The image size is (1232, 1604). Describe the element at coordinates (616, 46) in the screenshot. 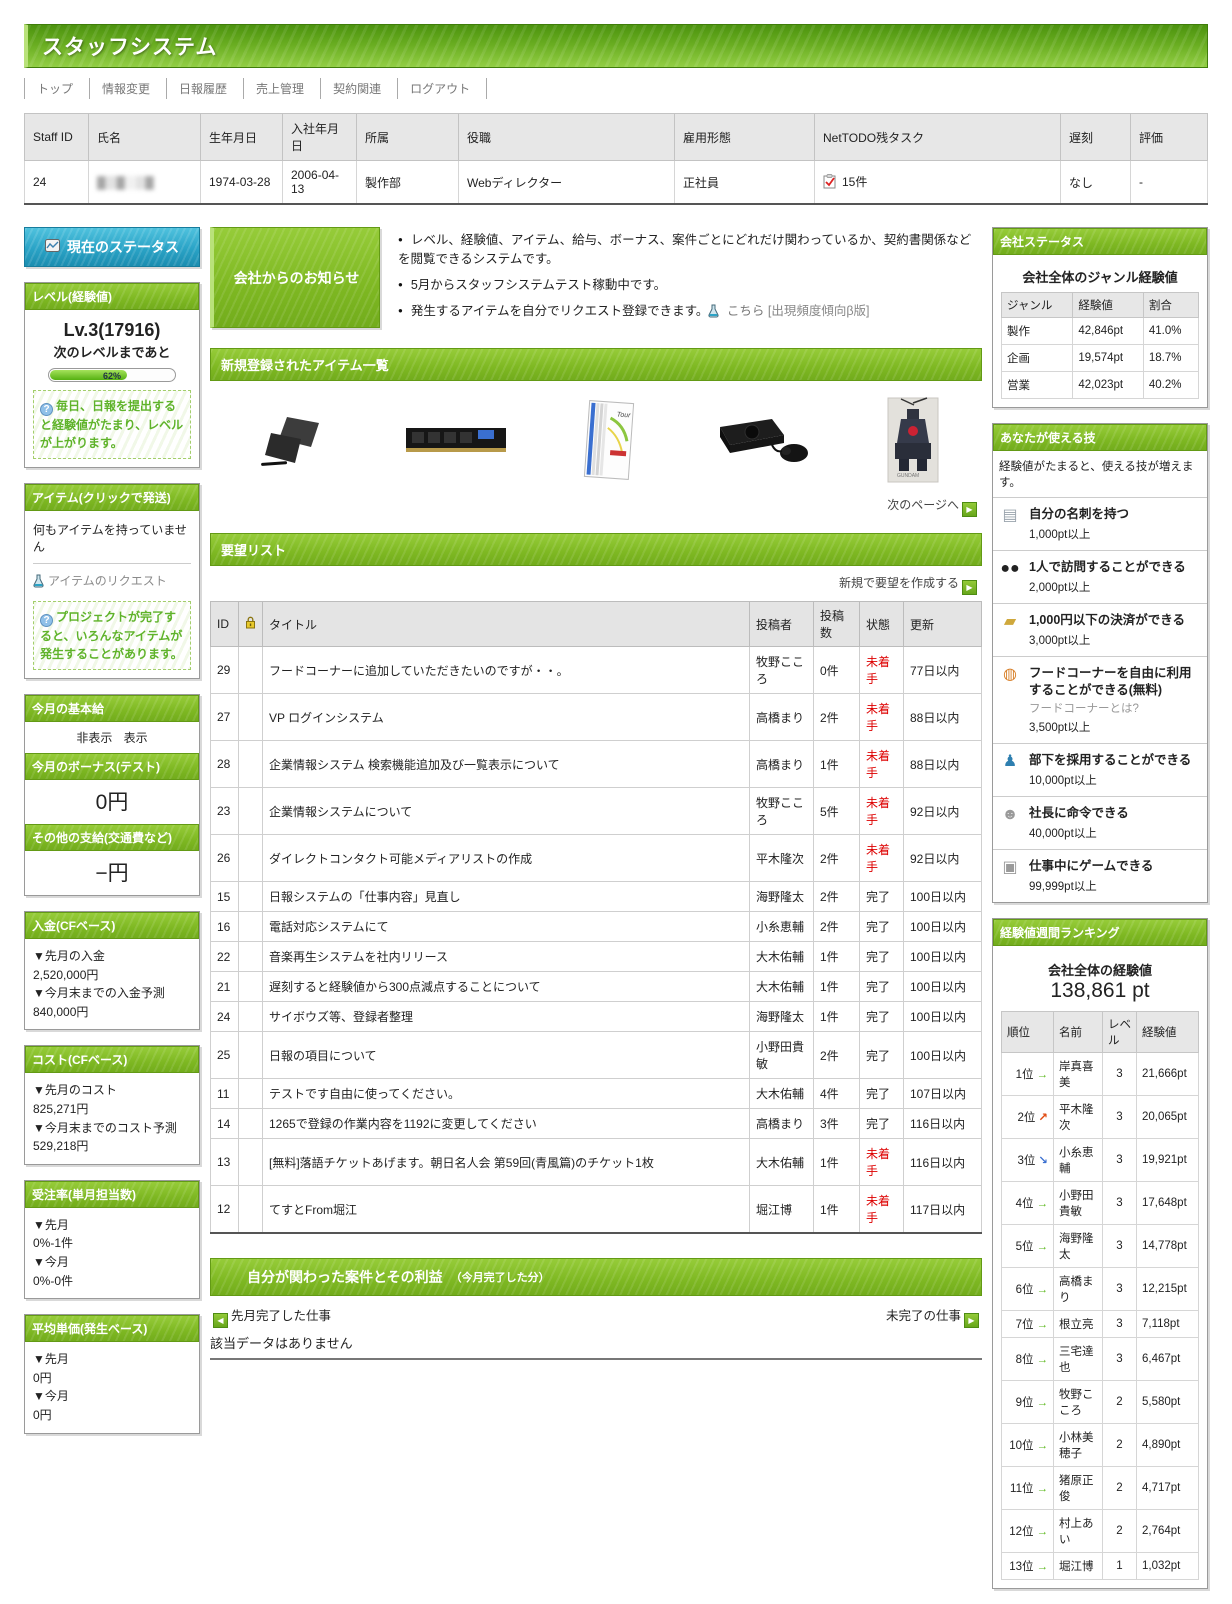

I see `app-header: スタッフシステム` at that location.